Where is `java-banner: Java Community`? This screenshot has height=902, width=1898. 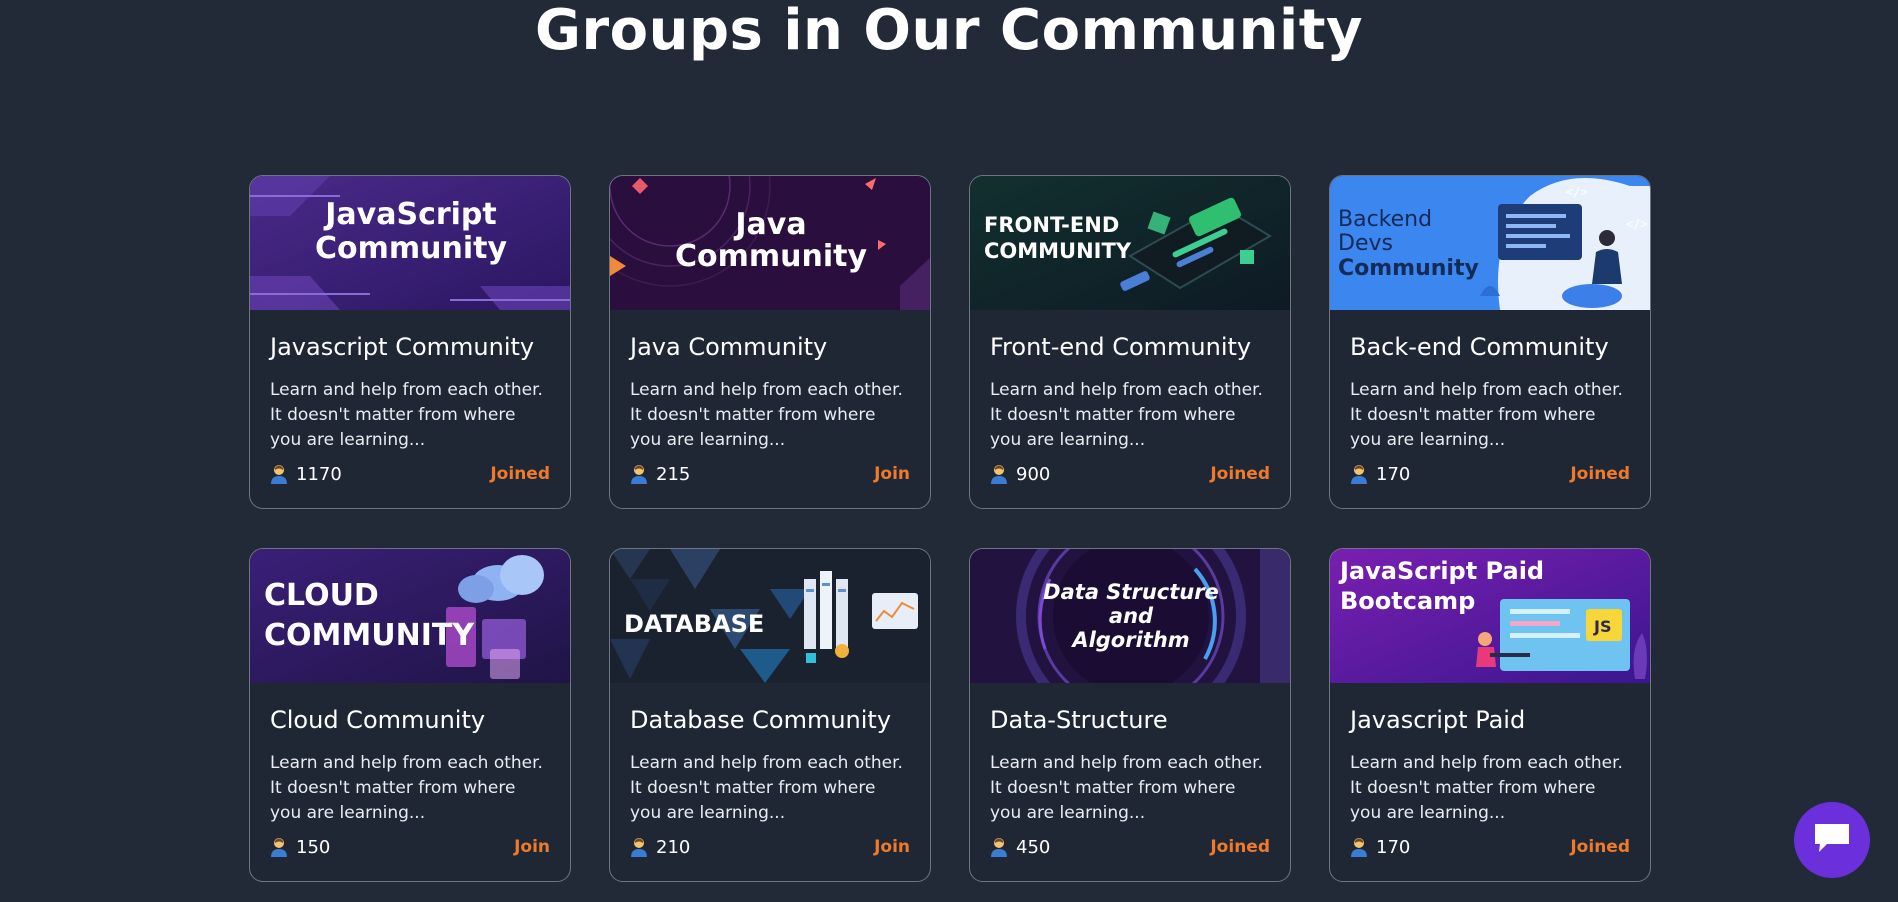 java-banner: Java Community is located at coordinates (770, 243).